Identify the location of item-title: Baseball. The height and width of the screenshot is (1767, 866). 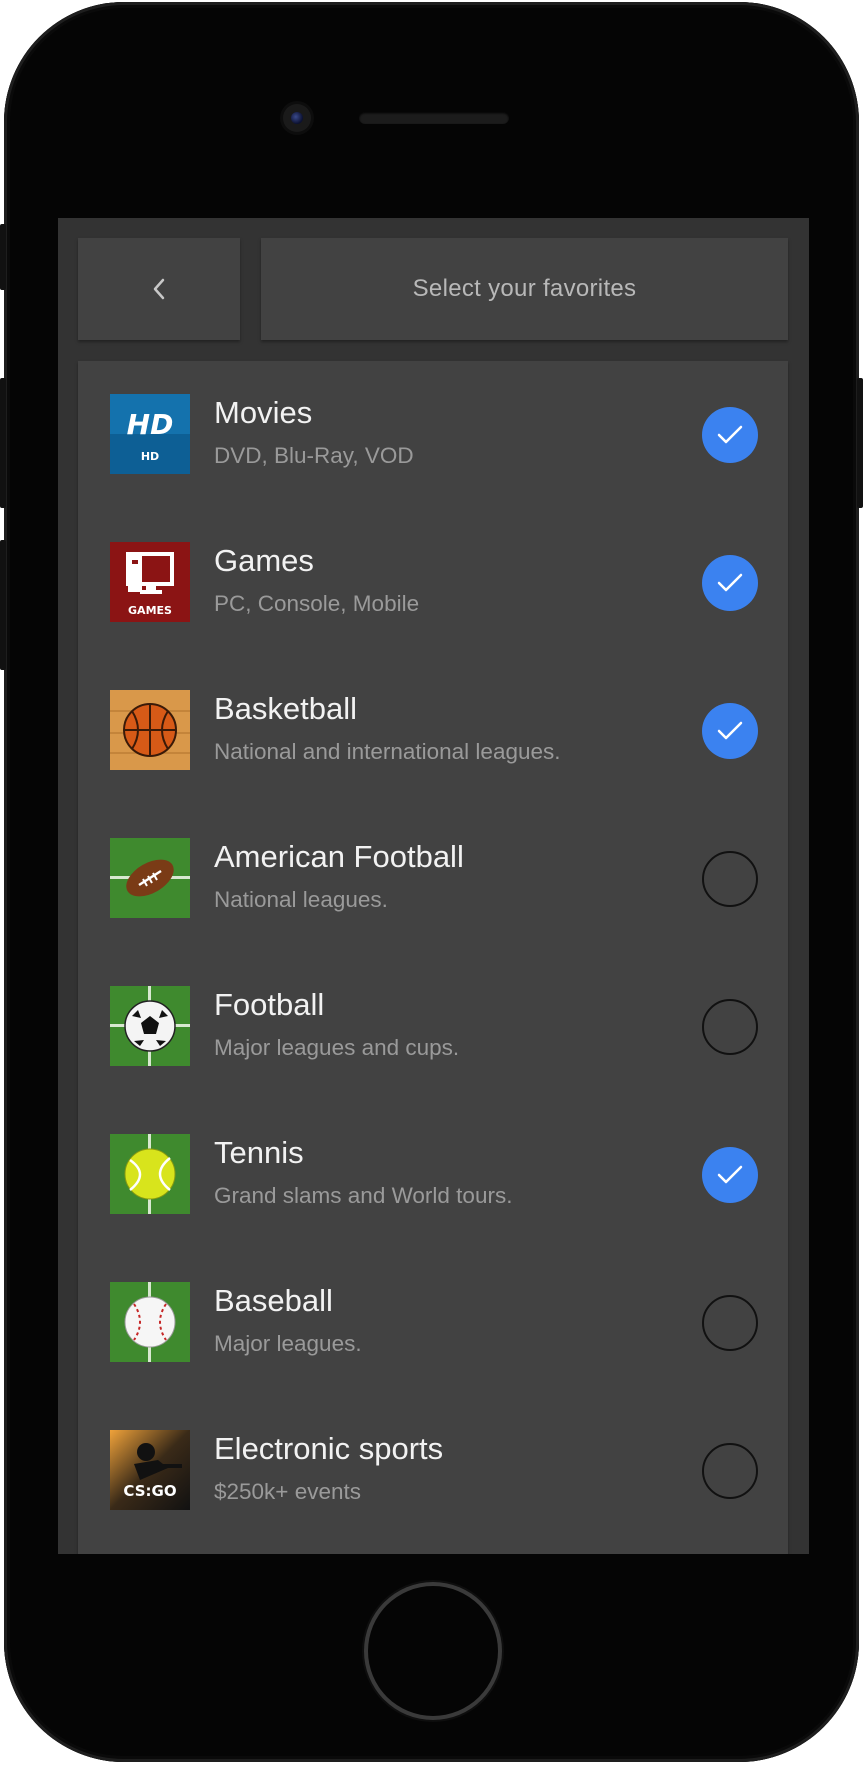
(273, 1300).